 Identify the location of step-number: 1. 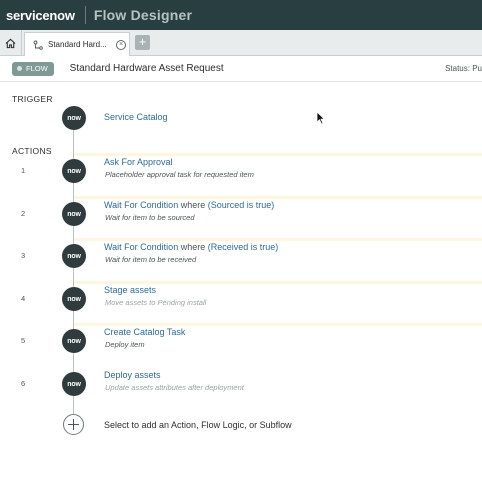
(23, 170).